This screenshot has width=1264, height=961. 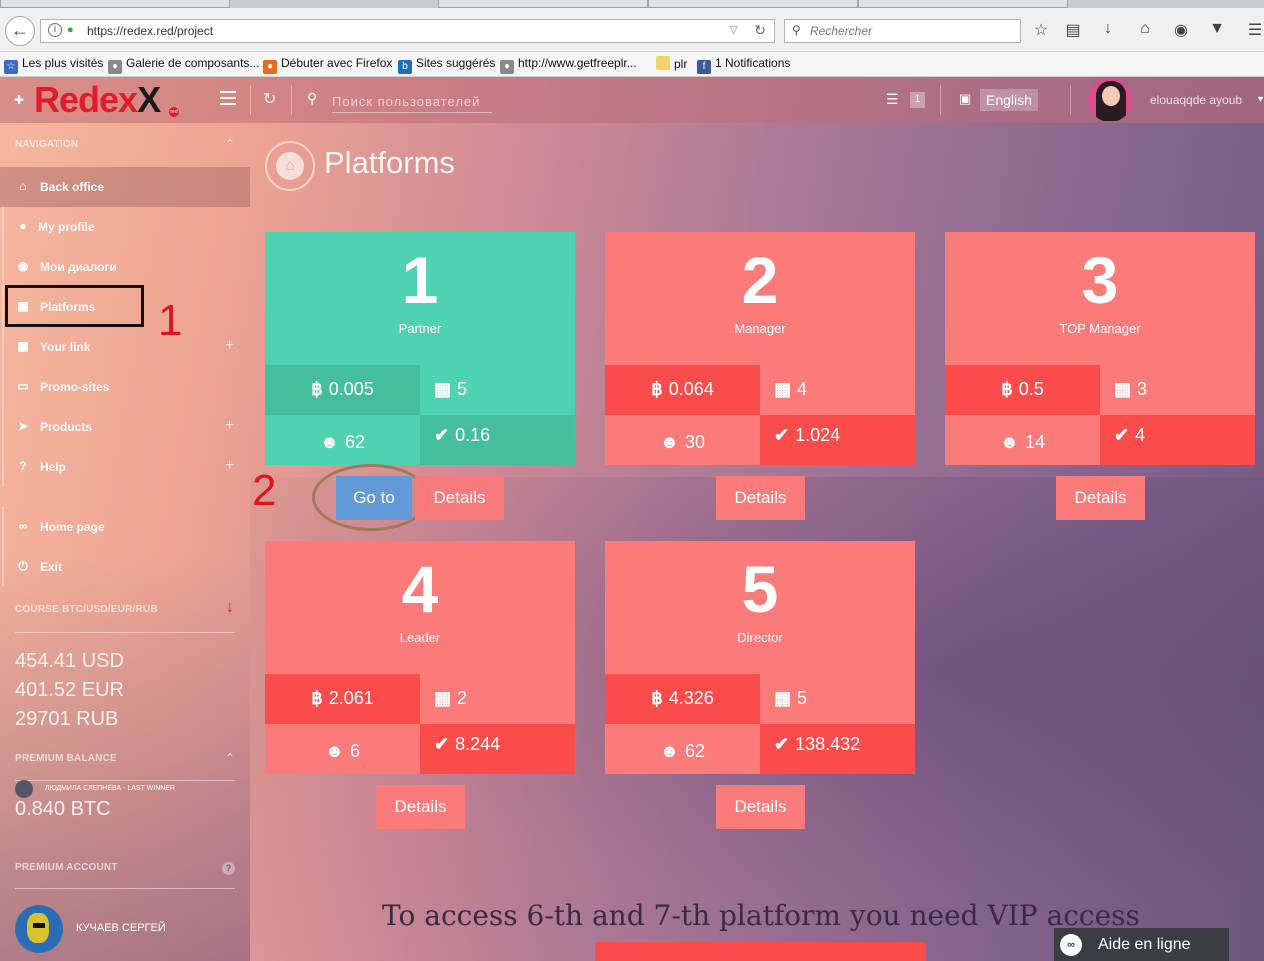 I want to click on platform-number: 3, so click(x=1100, y=280).